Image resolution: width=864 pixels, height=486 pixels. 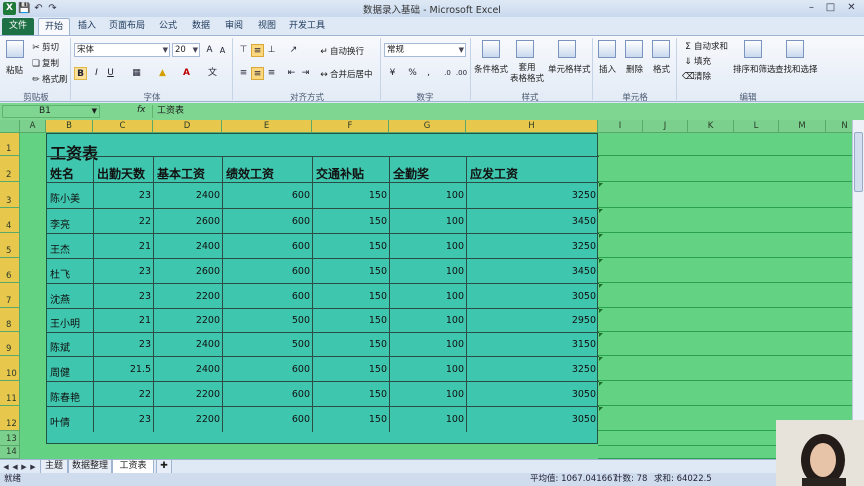 I want to click on tab-file: 文件, so click(x=18, y=26).